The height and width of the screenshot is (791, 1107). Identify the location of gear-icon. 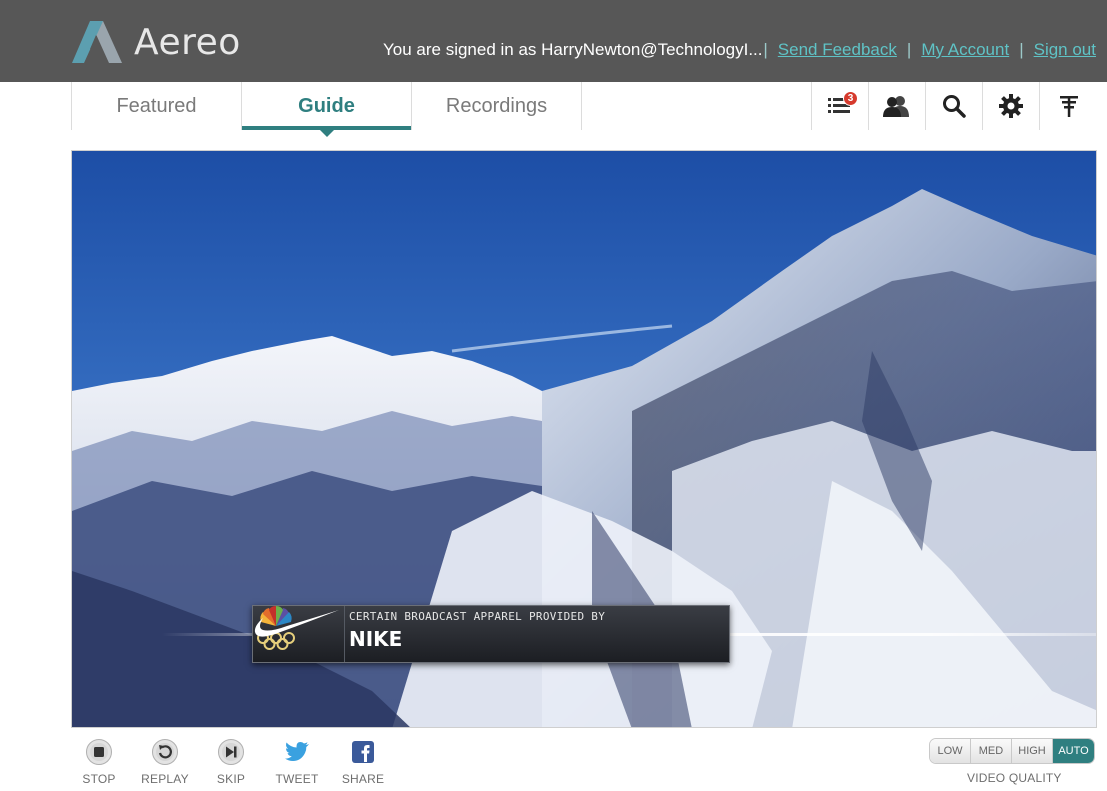
(1011, 106).